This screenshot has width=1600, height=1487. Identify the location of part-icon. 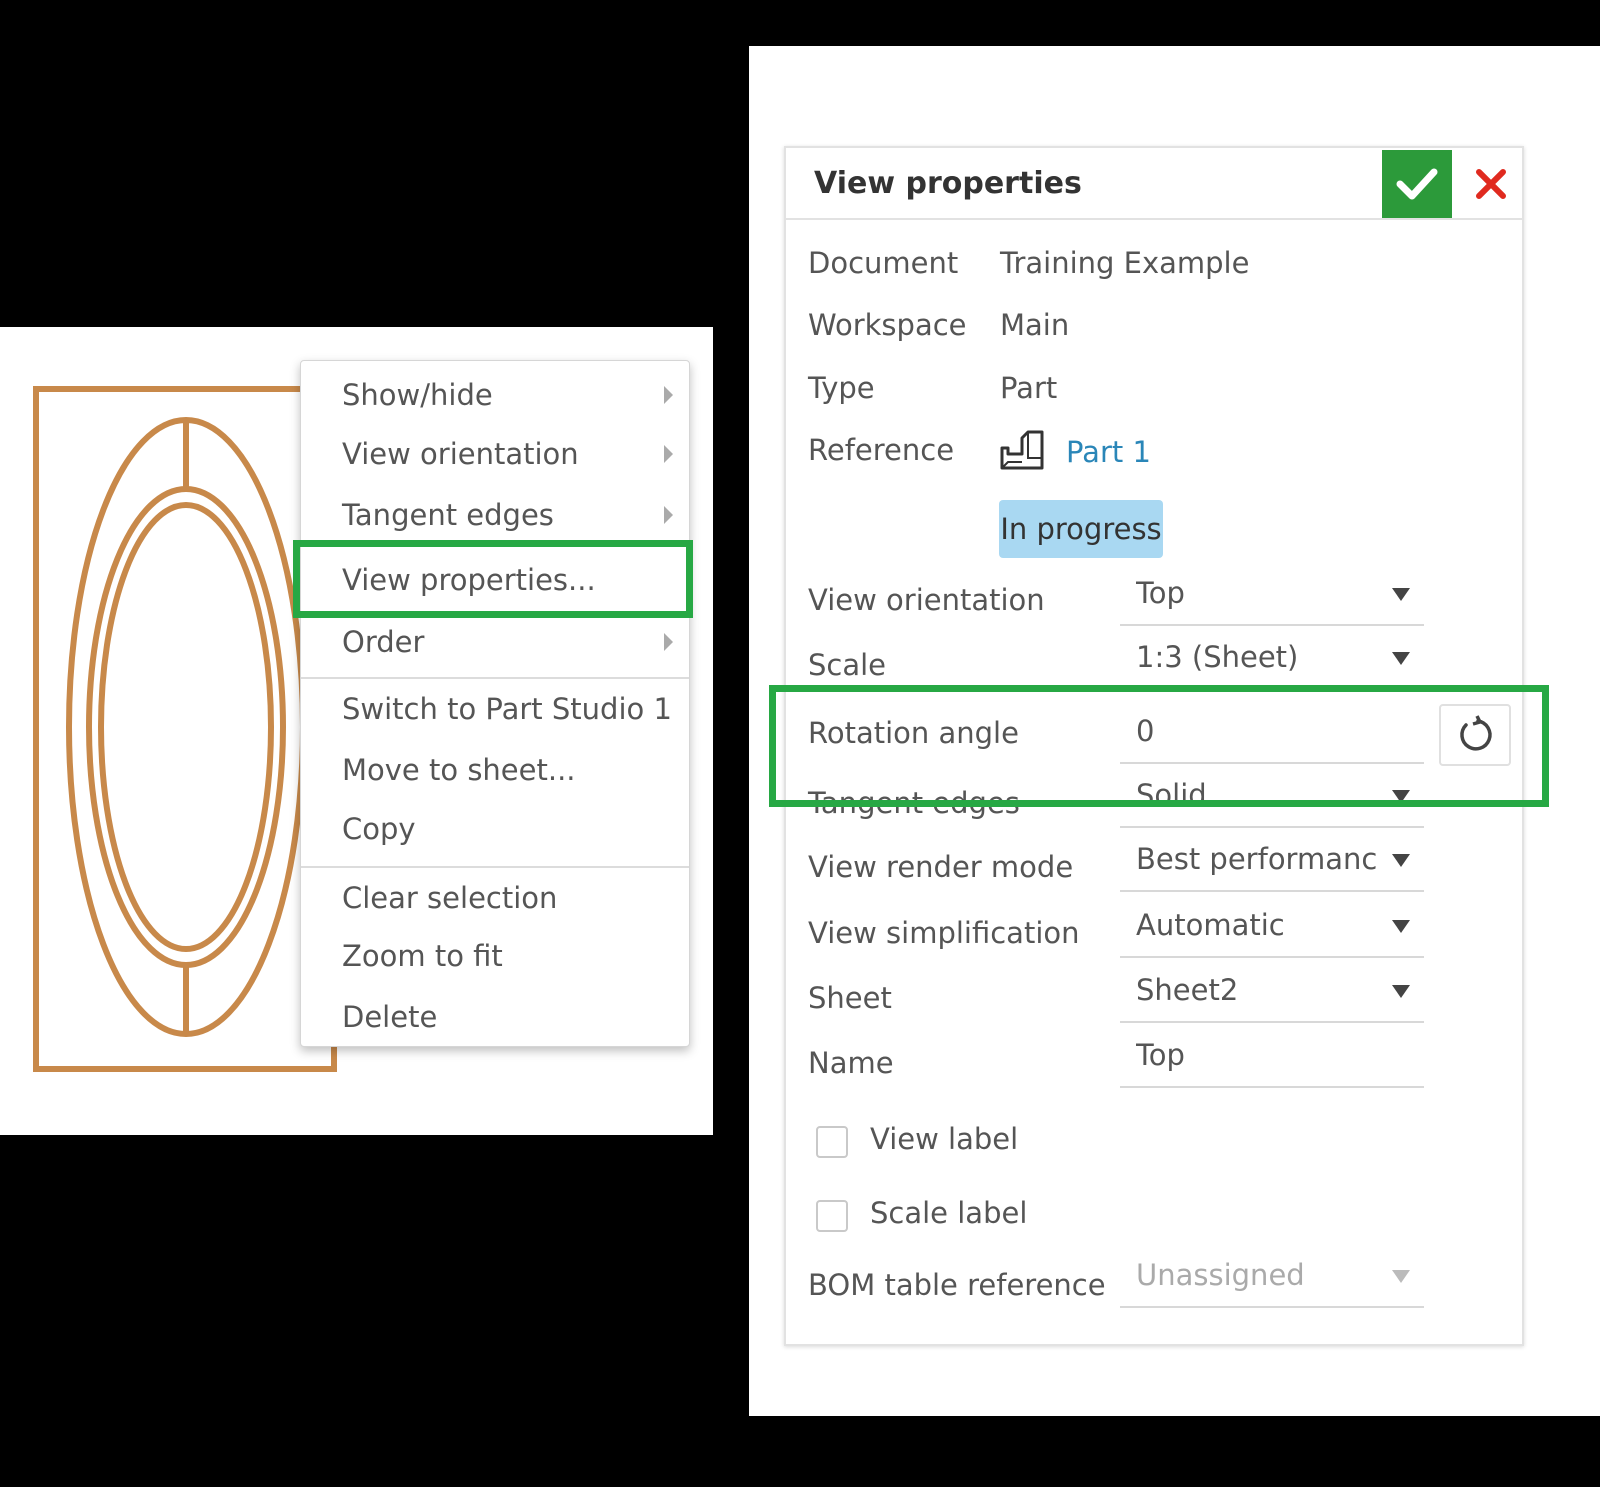
(1022, 450).